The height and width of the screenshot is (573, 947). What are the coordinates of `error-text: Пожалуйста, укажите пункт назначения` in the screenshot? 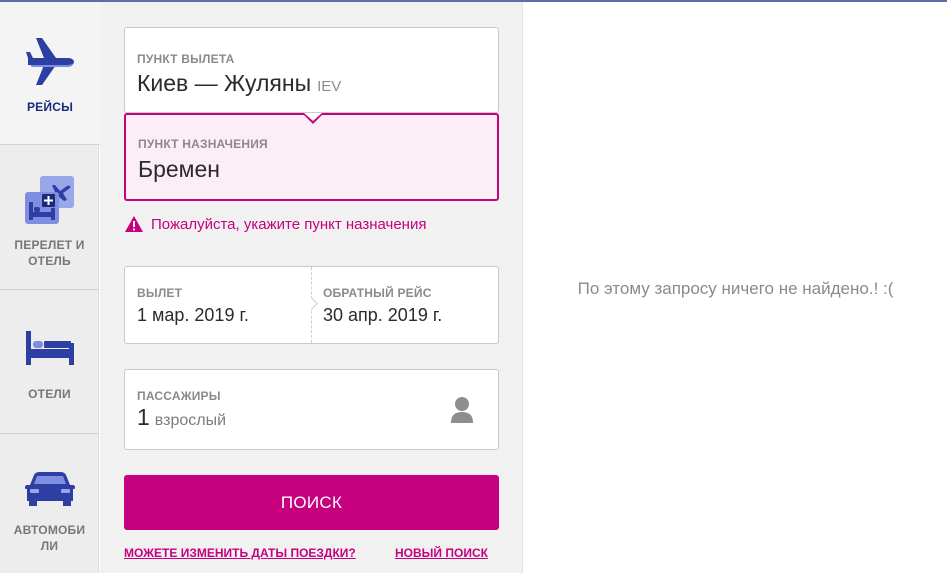 It's located at (289, 224).